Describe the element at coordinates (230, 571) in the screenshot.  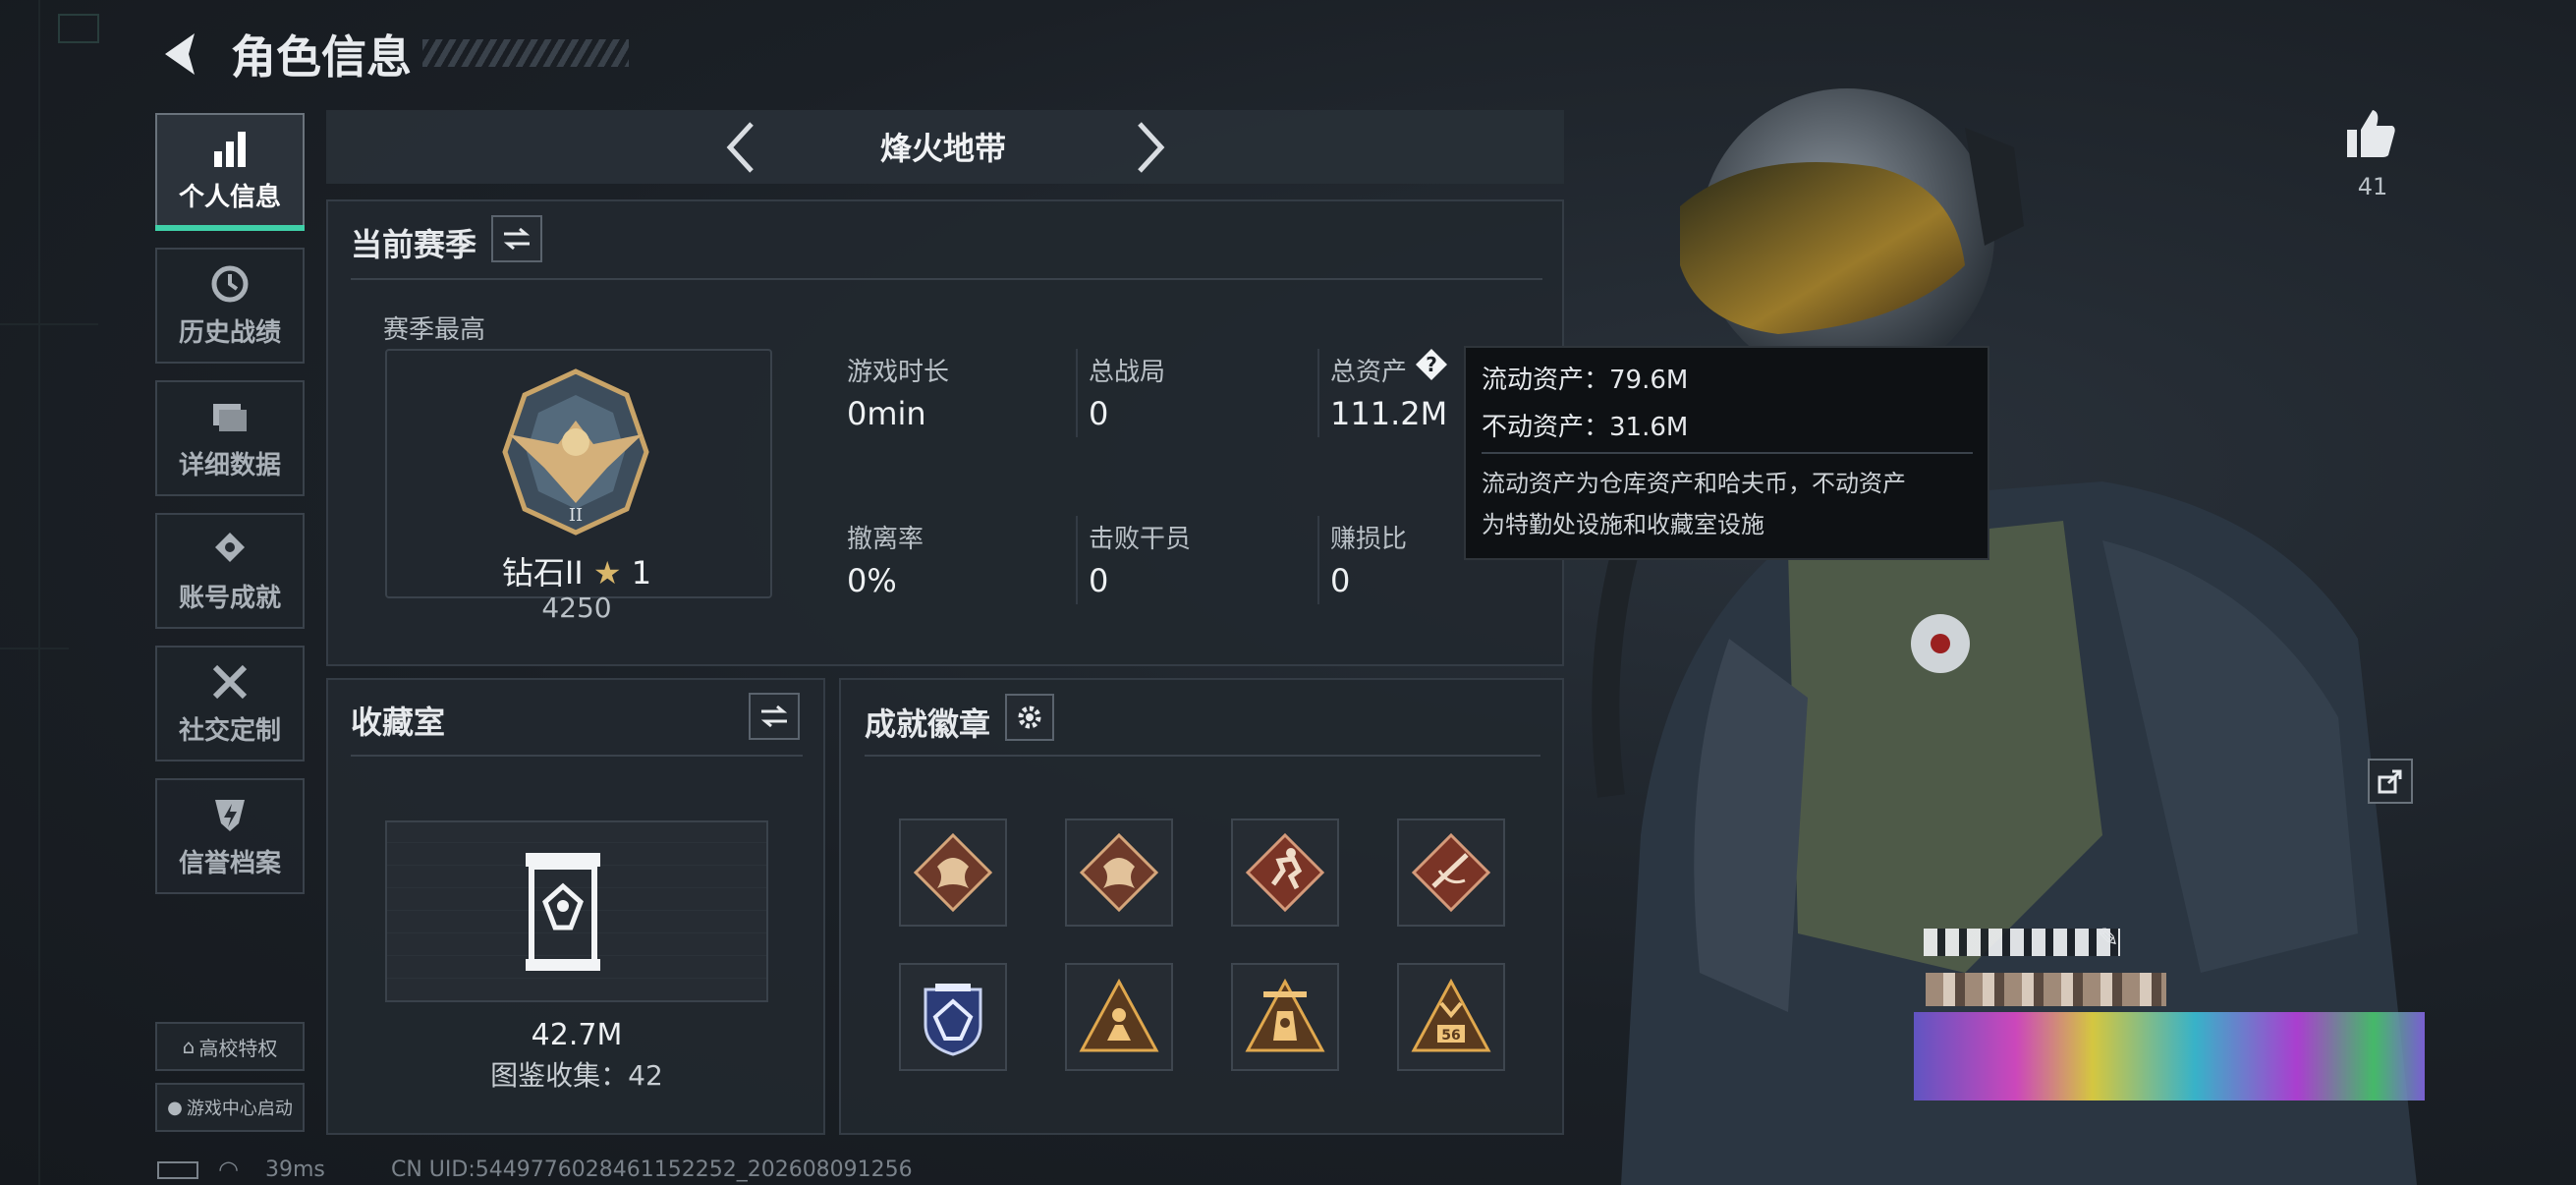
I see `sidebar-item-achievements: 账号成就` at that location.